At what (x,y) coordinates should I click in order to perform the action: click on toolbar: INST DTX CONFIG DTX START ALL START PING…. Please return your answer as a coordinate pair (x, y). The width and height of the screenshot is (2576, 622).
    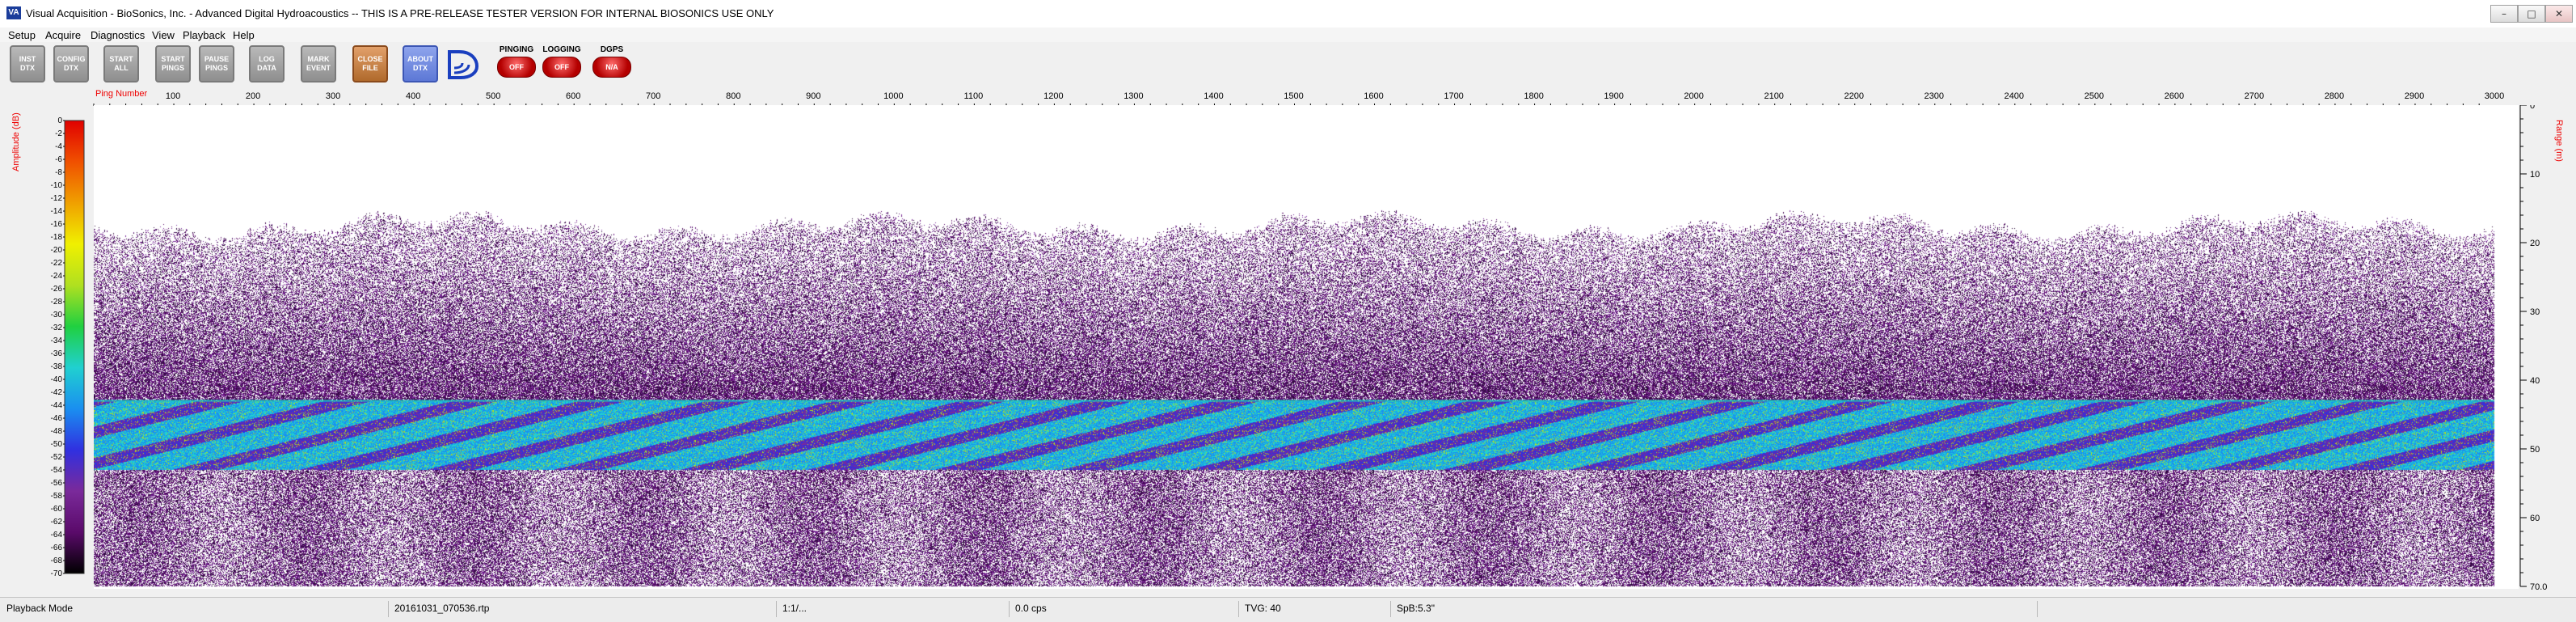
    Looking at the image, I should click on (1288, 65).